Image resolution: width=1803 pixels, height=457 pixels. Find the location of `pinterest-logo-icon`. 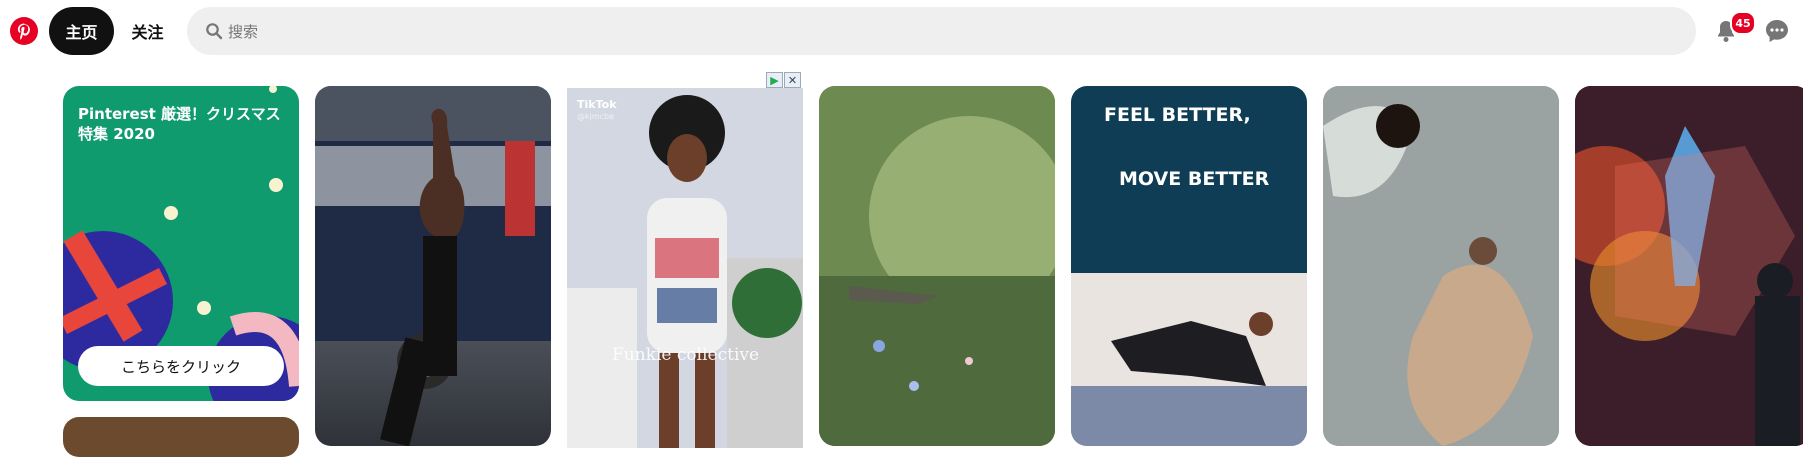

pinterest-logo-icon is located at coordinates (24, 31).